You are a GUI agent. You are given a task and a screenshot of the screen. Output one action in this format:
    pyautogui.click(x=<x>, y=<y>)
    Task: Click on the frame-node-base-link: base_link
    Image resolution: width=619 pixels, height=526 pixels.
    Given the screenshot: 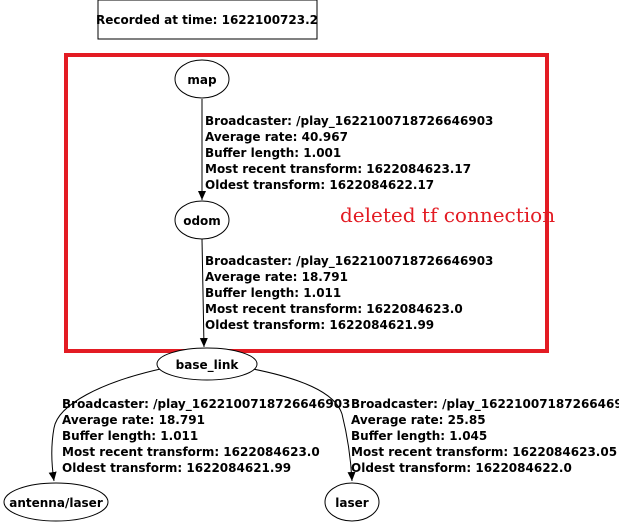 What is the action you would take?
    pyautogui.click(x=207, y=364)
    